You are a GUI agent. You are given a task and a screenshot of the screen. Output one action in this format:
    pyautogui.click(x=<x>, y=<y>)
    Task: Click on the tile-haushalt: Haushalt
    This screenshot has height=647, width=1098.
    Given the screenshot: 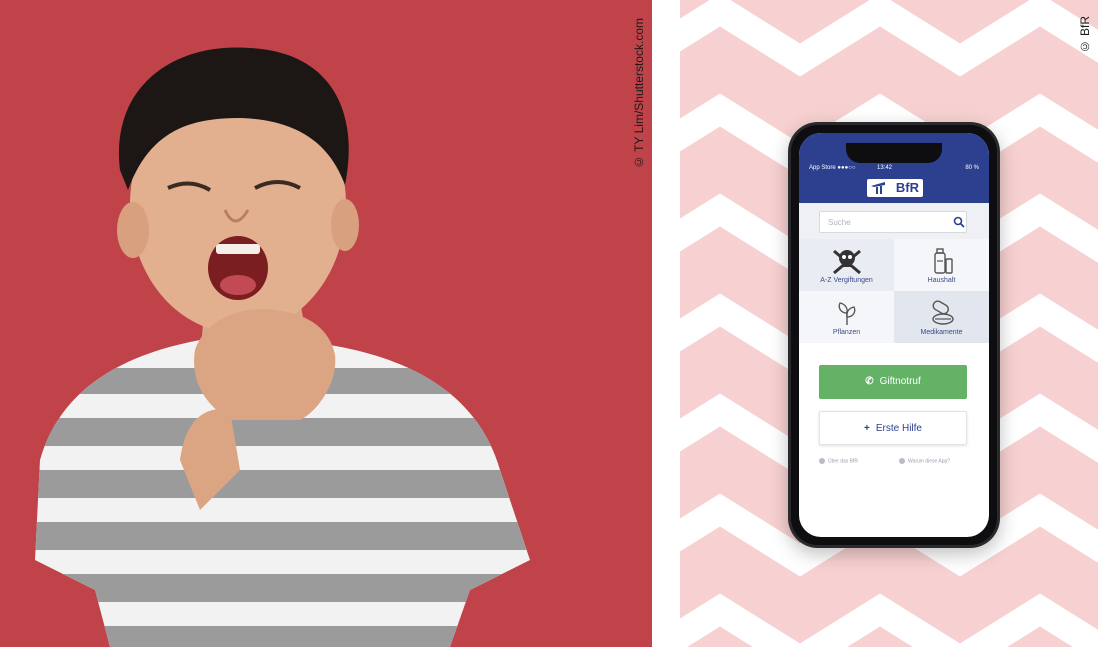 What is the action you would take?
    pyautogui.click(x=941, y=265)
    